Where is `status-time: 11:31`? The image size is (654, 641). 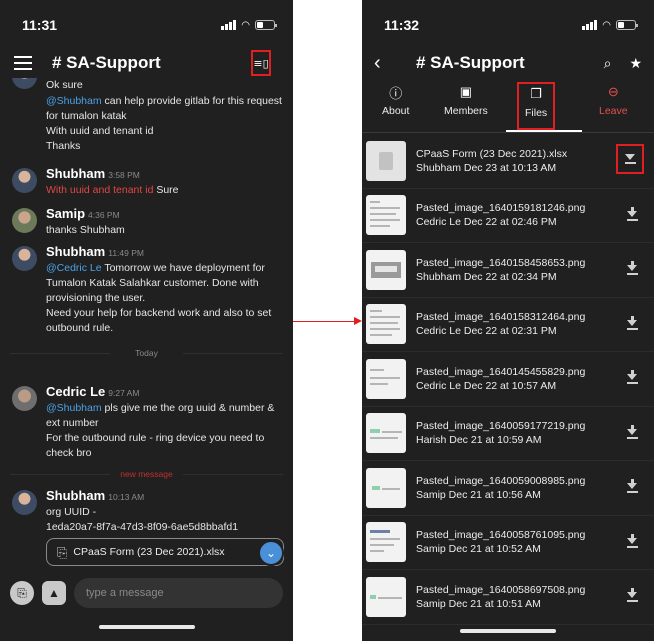
status-time: 11:31 is located at coordinates (40, 25).